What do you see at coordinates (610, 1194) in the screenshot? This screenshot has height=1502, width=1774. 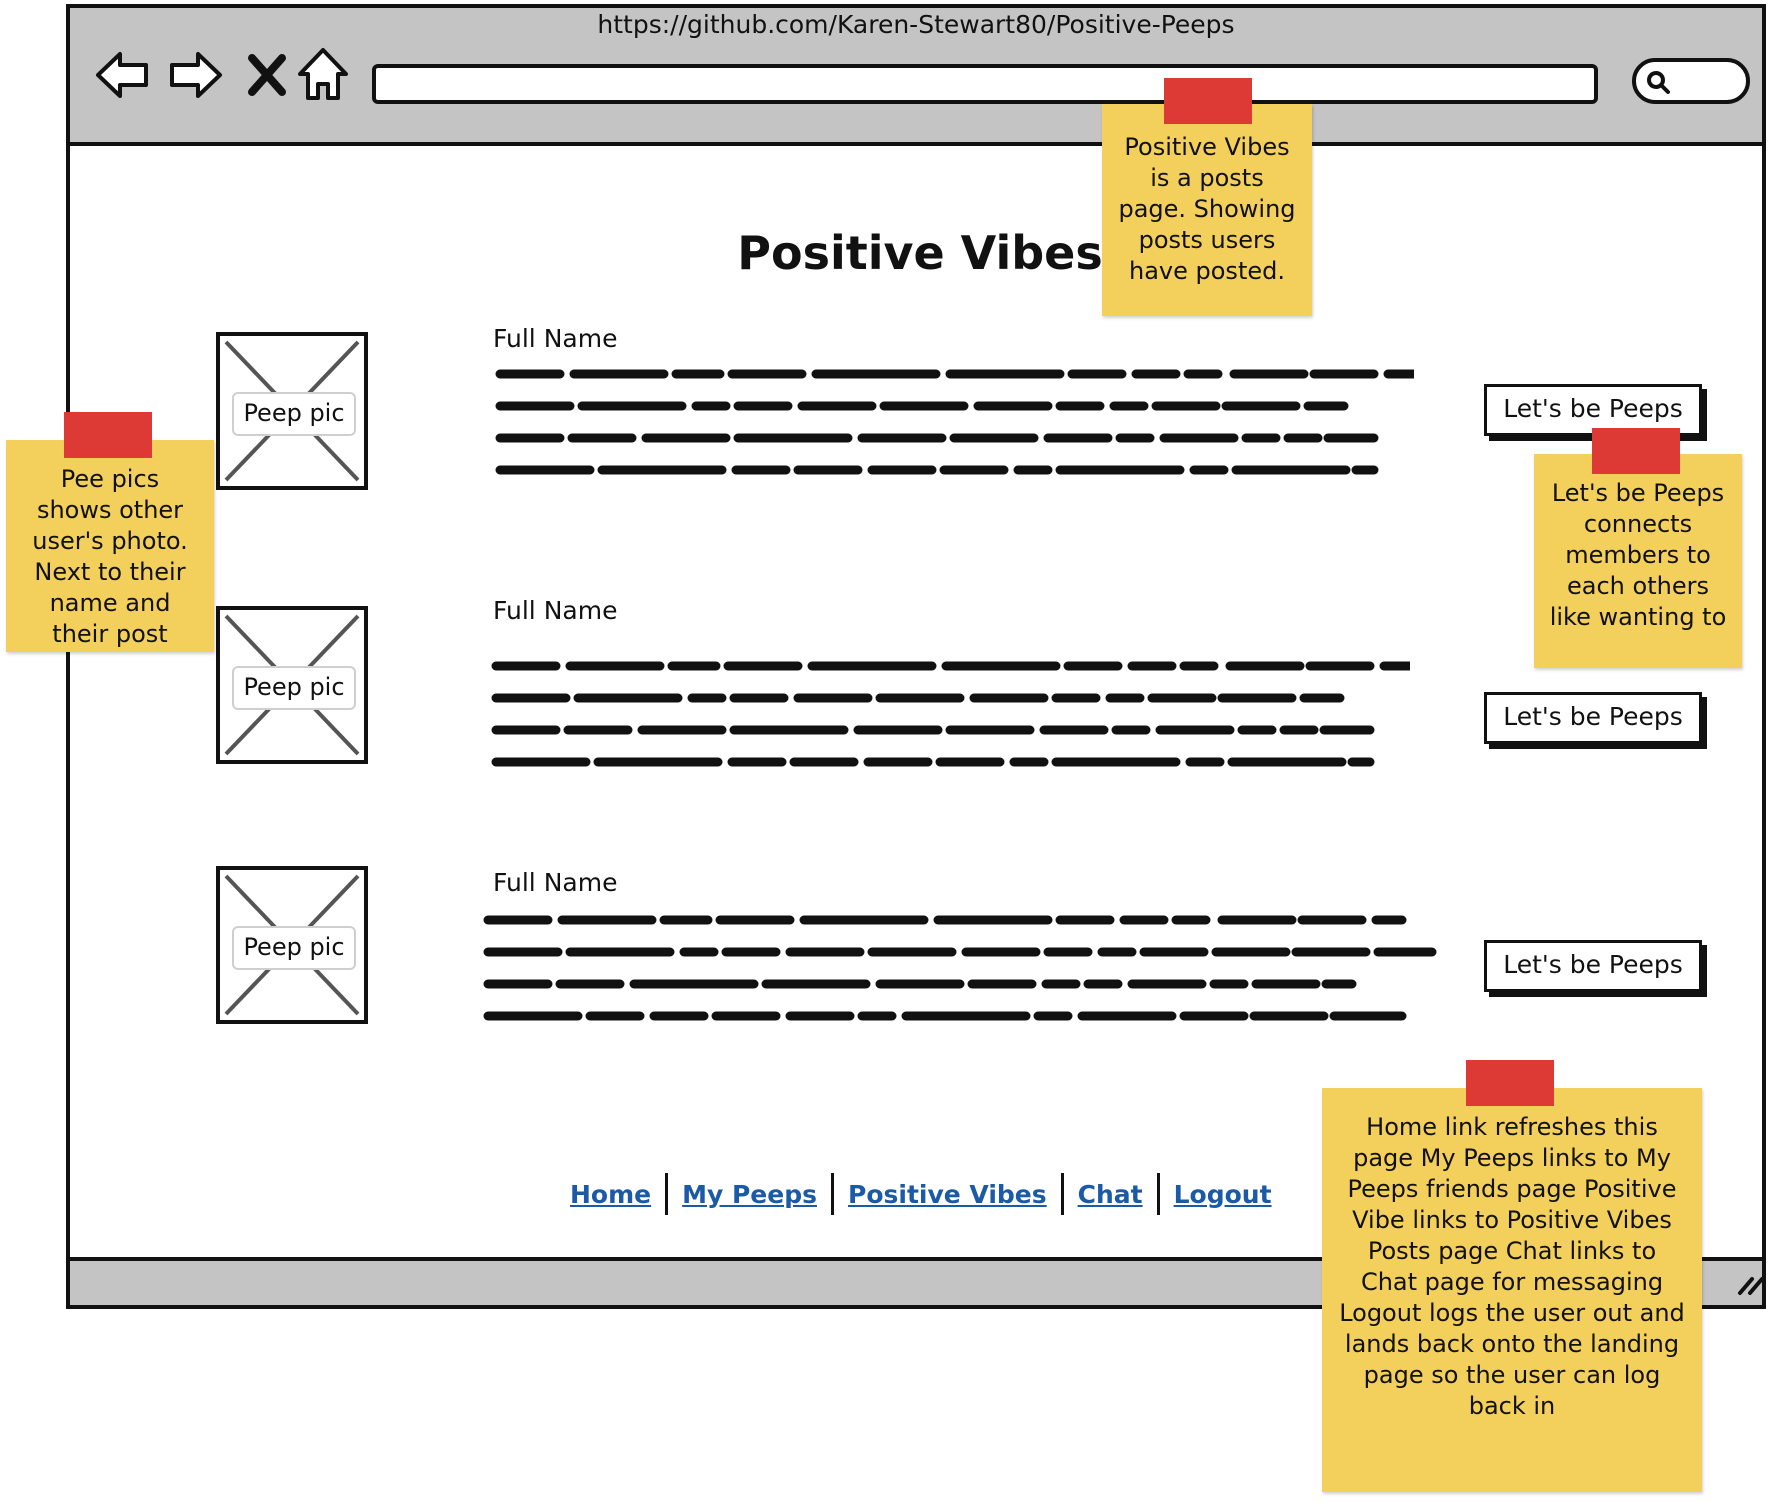 I see `nav-link-home: Home` at bounding box center [610, 1194].